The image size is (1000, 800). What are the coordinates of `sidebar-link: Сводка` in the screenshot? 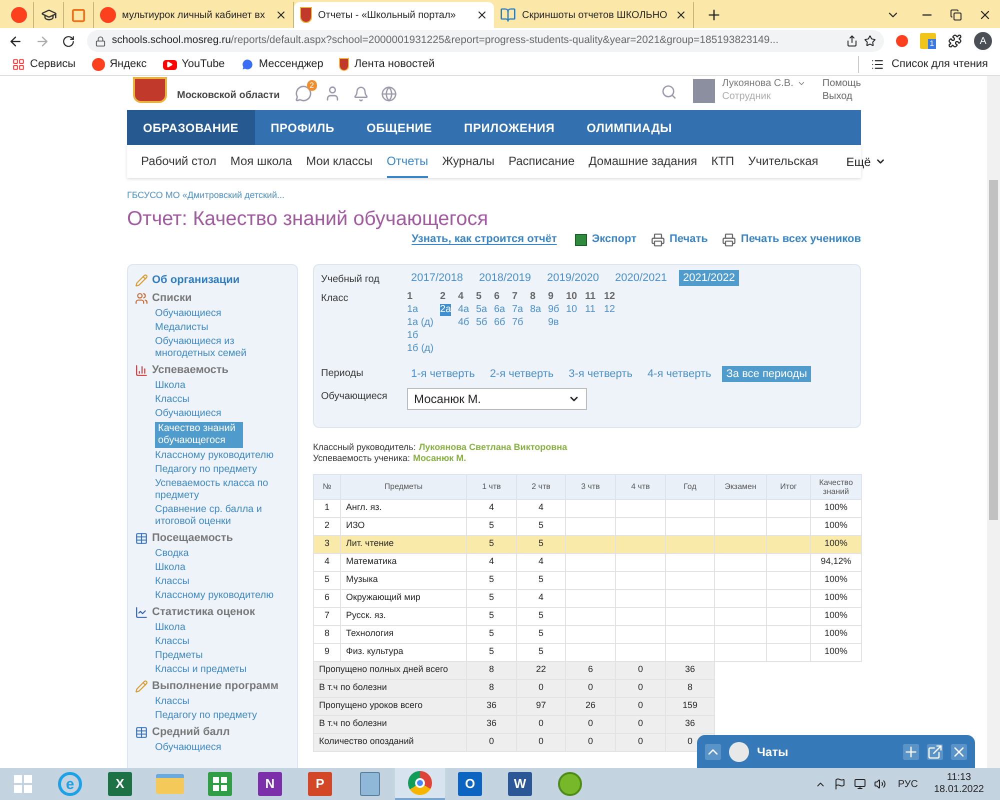 It's located at (172, 554).